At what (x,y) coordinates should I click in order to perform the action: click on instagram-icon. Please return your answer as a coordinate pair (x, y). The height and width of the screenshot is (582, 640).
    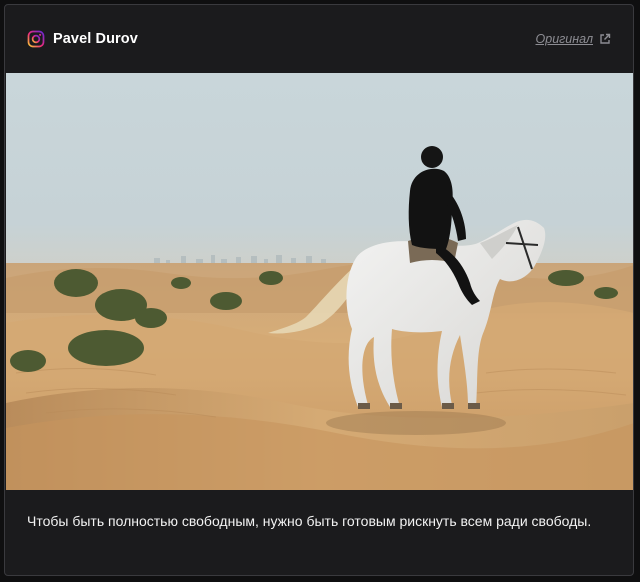
    Looking at the image, I should click on (36, 39).